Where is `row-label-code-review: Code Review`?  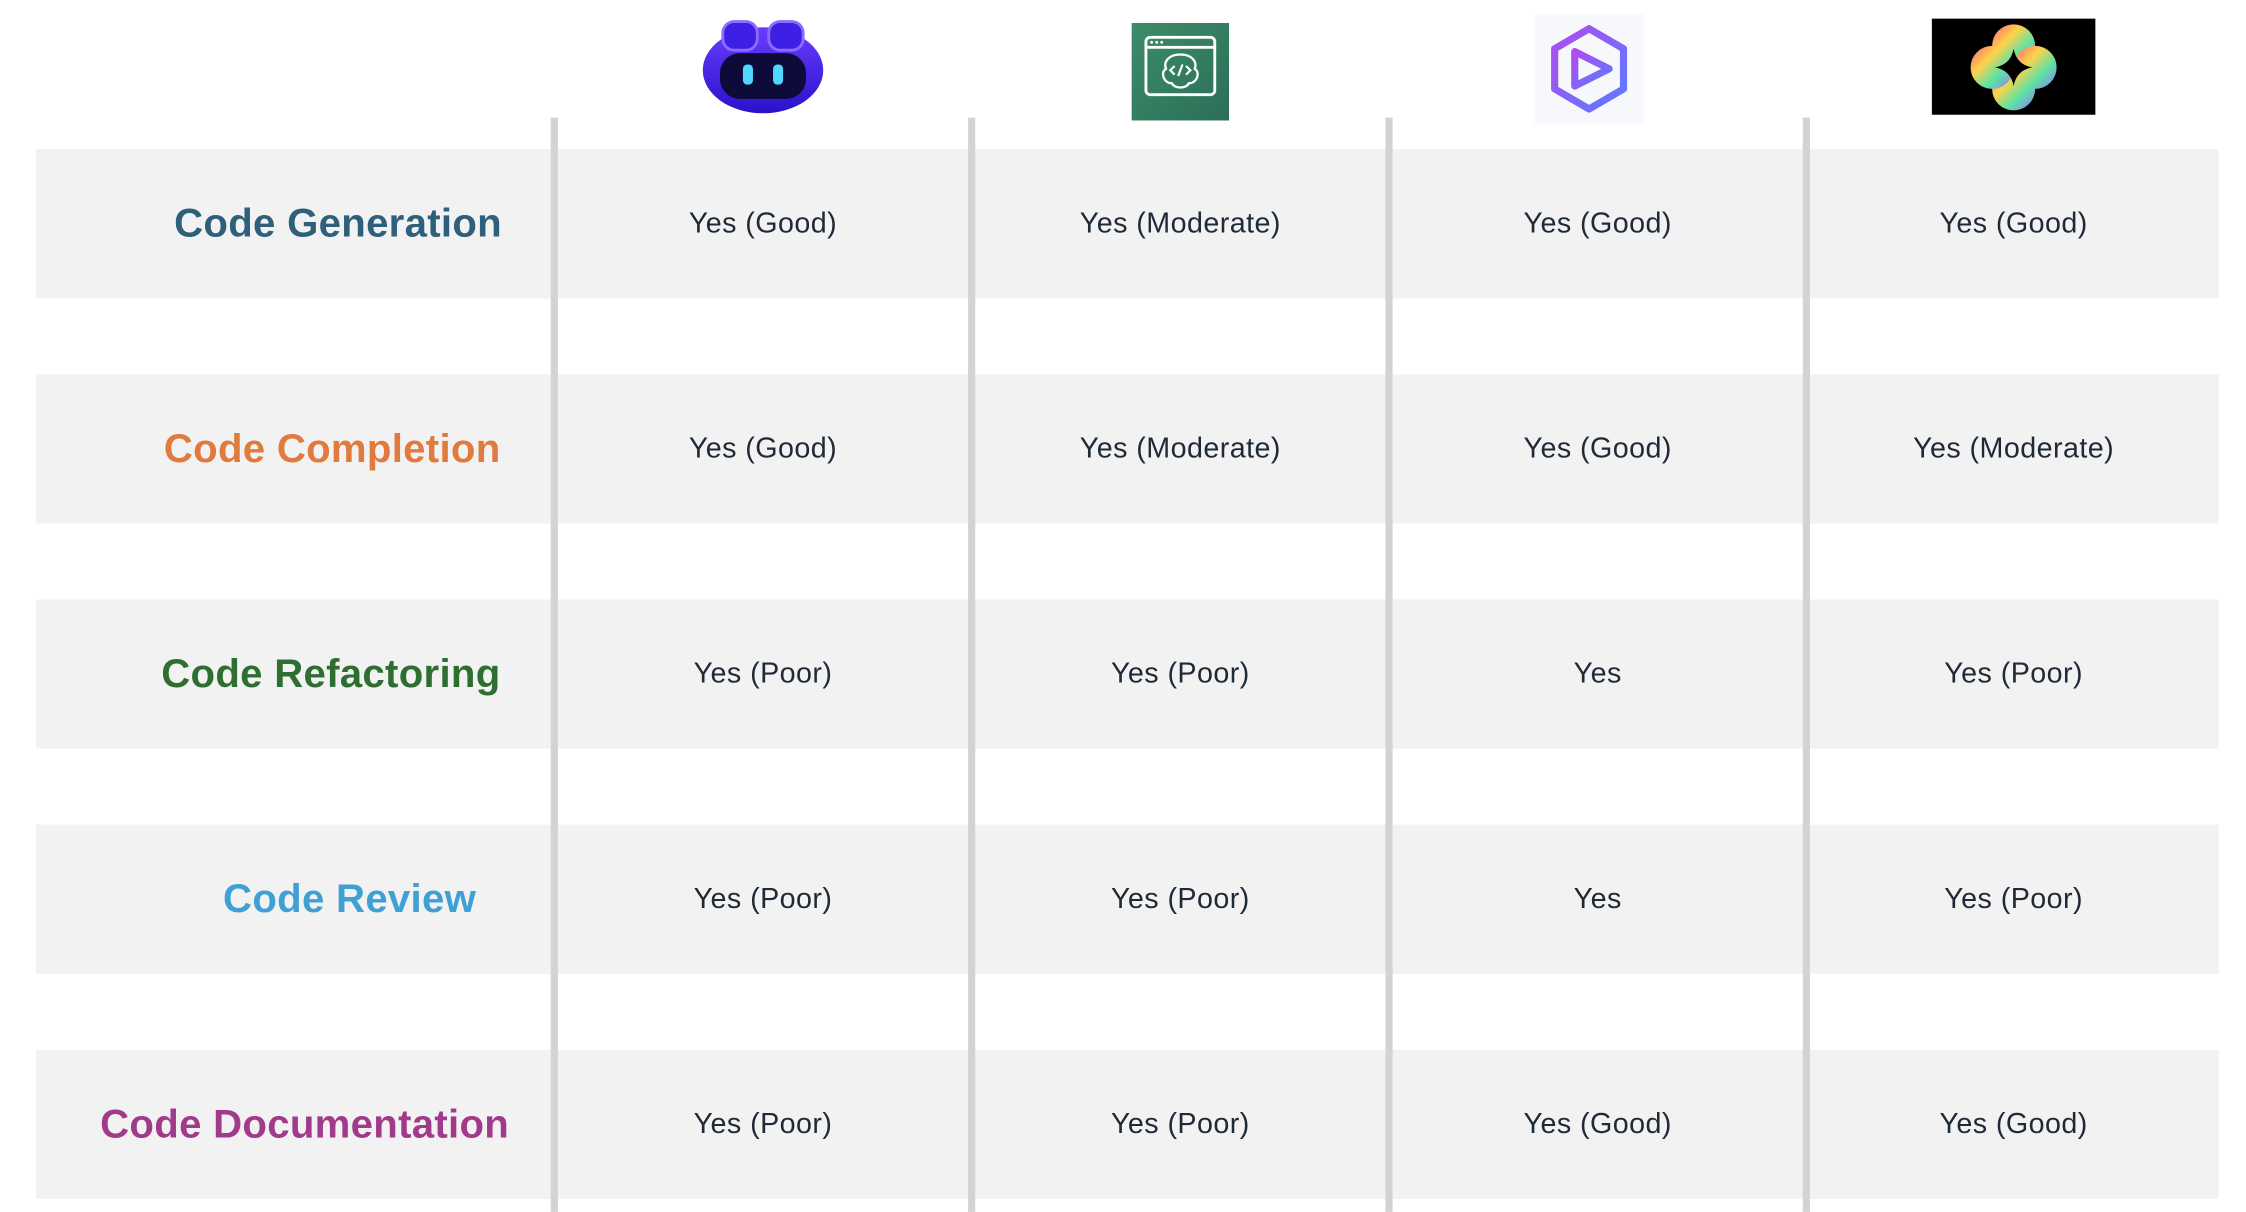
row-label-code-review: Code Review is located at coordinates (350, 898).